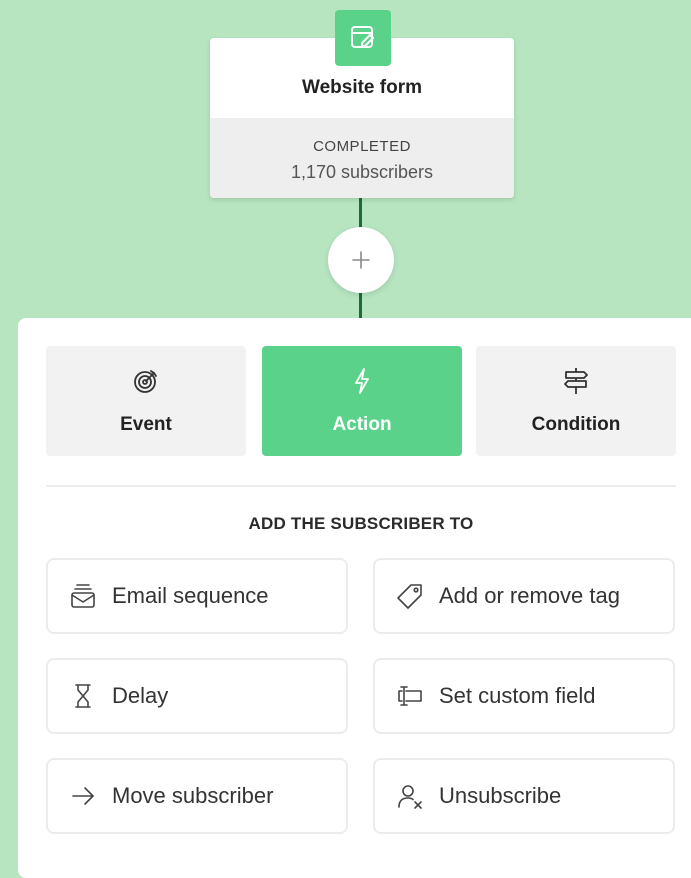 The height and width of the screenshot is (878, 691). I want to click on tab-label: Condition, so click(576, 424).